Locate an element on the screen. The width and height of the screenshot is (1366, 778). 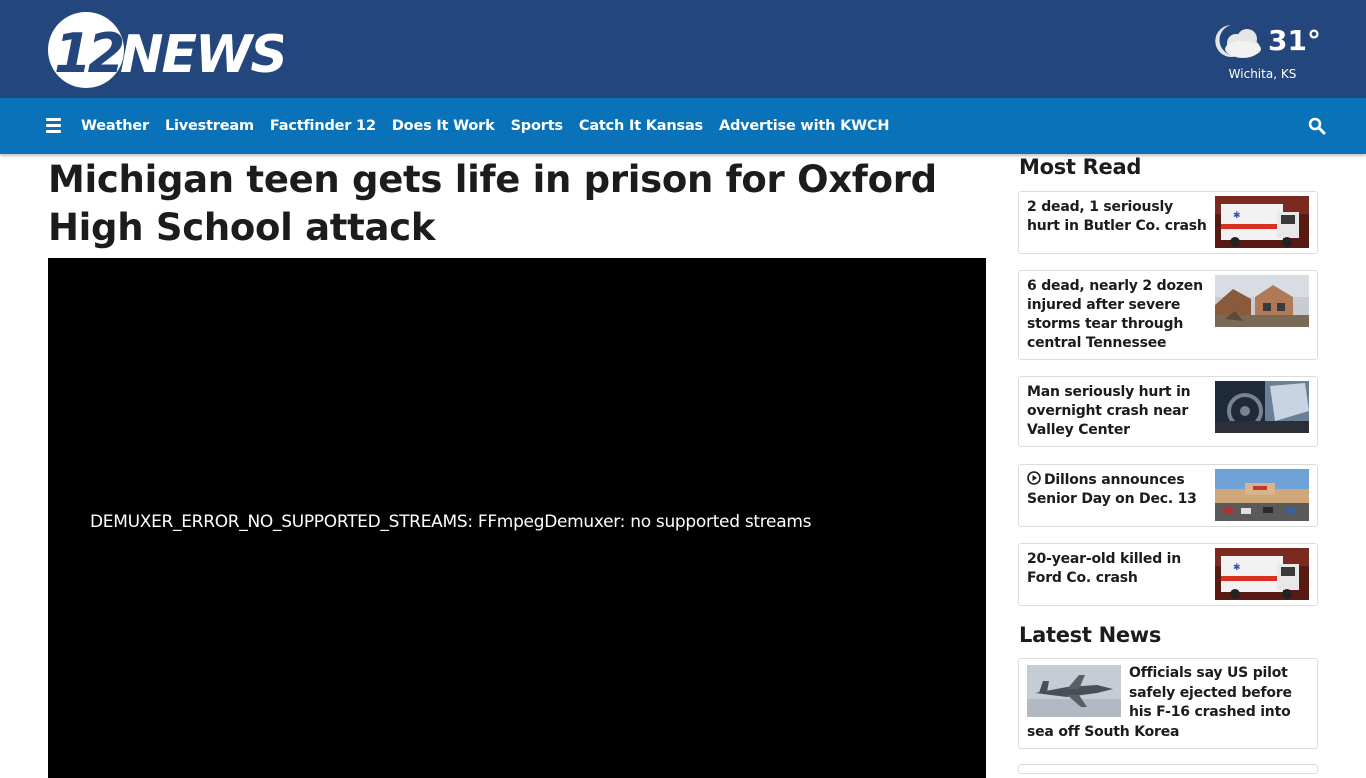
nav-link-sports: Sports is located at coordinates (537, 126).